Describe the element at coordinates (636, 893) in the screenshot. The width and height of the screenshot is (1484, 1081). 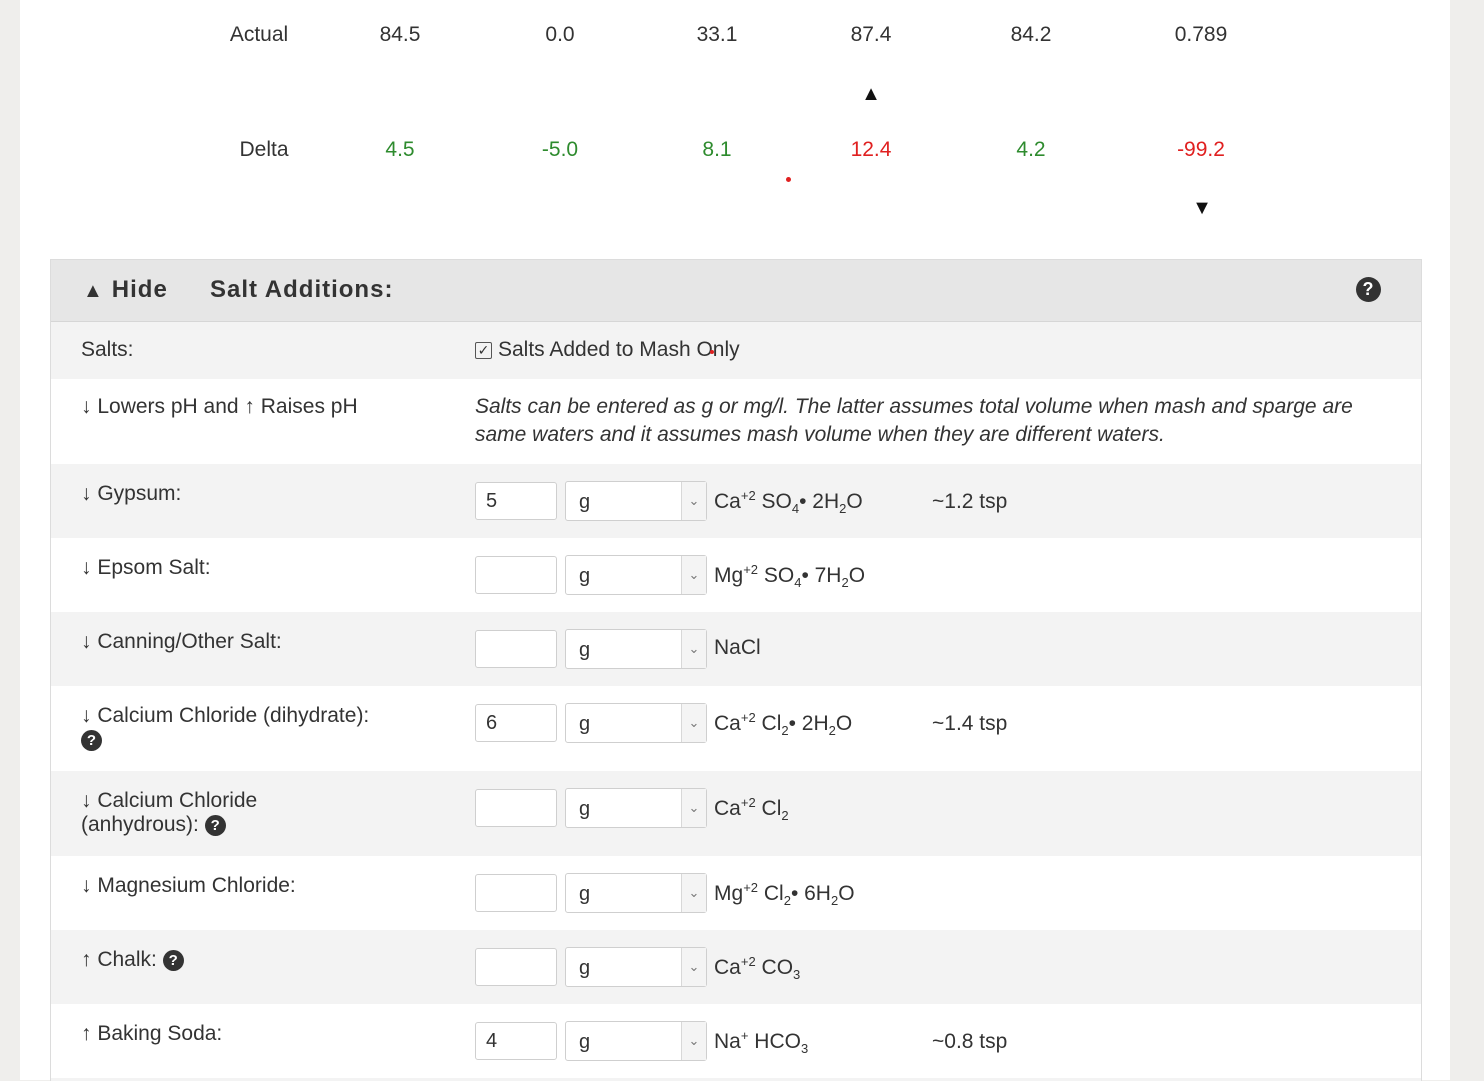
I see `mgcl2-unit-select: g ⌄` at that location.